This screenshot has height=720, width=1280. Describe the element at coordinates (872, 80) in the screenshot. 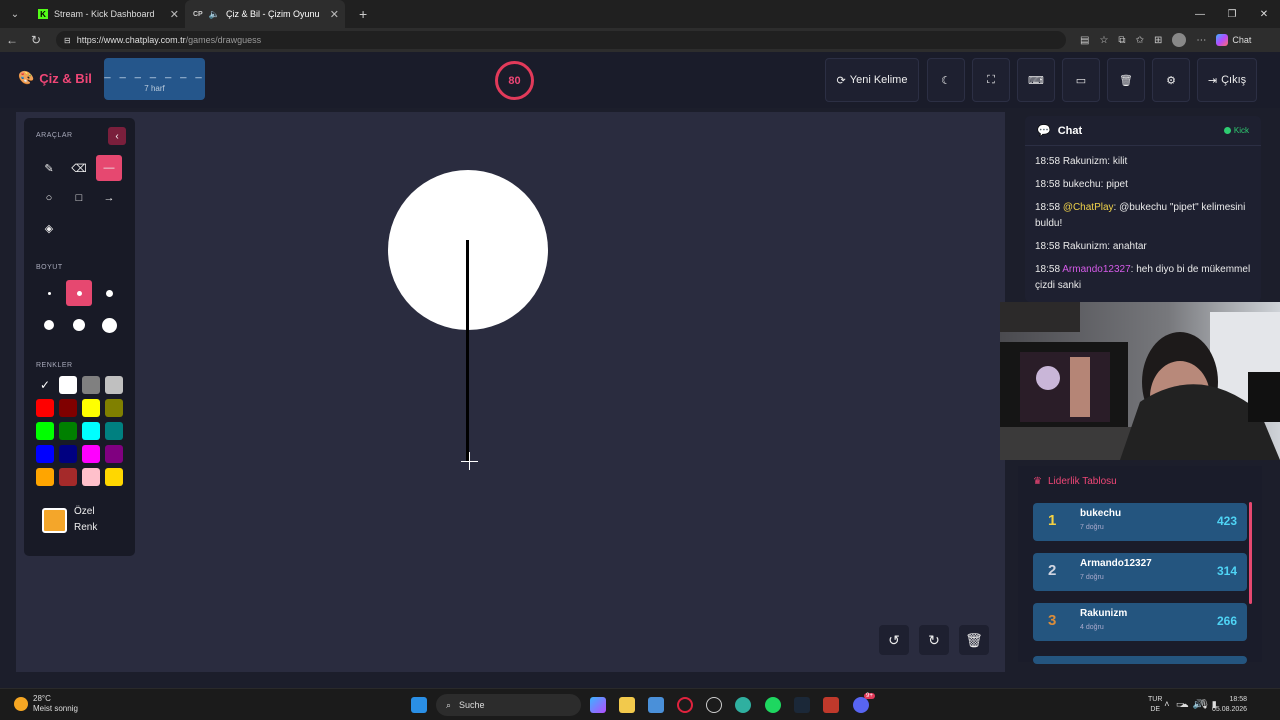

I see `new-word-button: ⟳ Yeni Kelime` at that location.